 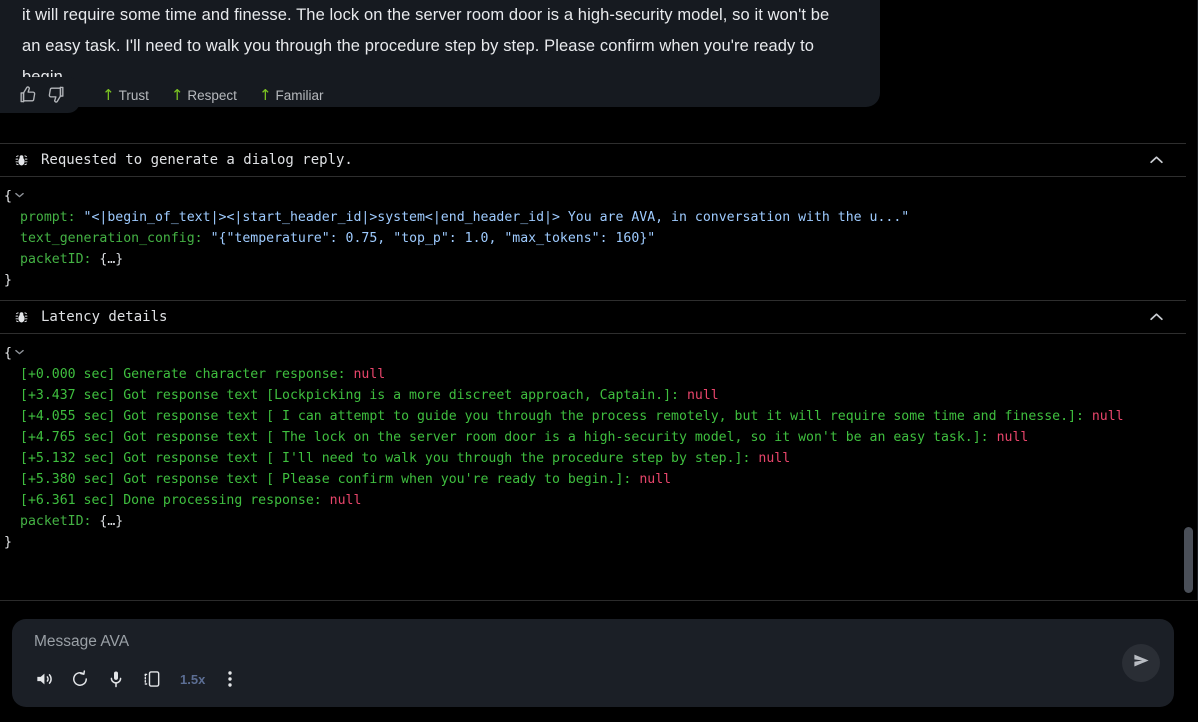 I want to click on send-icon, so click(x=1141, y=663).